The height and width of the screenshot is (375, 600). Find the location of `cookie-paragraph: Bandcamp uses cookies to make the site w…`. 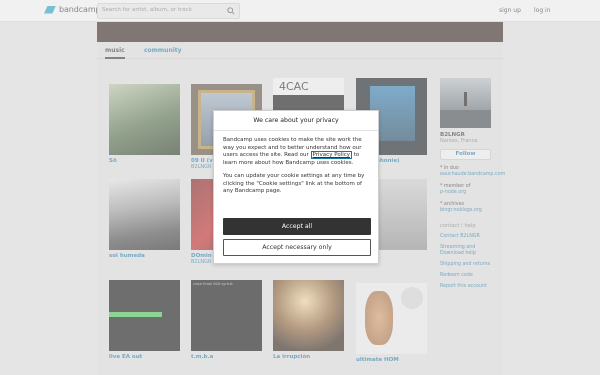

cookie-paragraph: Bandcamp uses cookies to make the site w… is located at coordinates (296, 152).